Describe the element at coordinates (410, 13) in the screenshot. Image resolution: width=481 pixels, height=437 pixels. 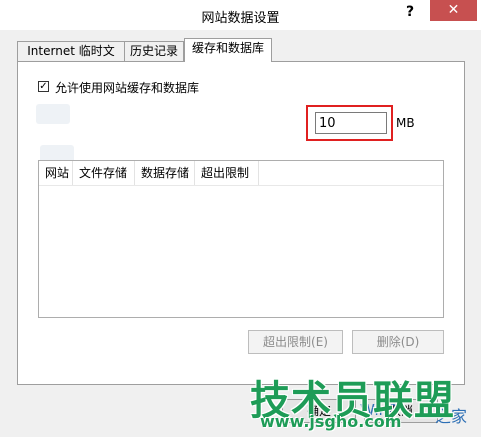
I see `help-button: ?` at that location.